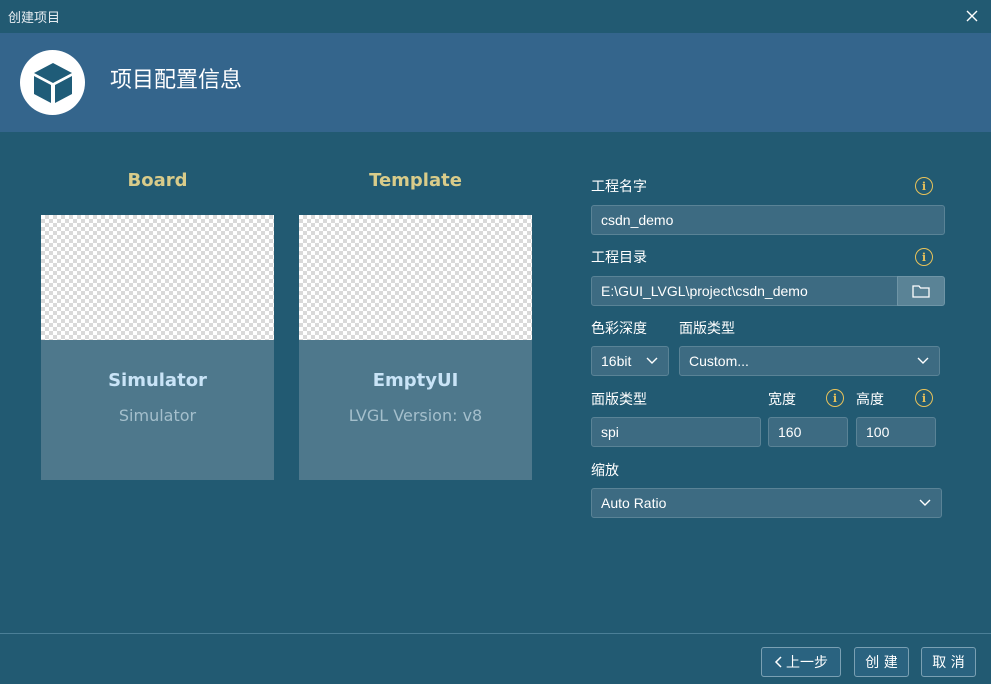 This screenshot has width=991, height=684. I want to click on app-logo, so click(52, 82).